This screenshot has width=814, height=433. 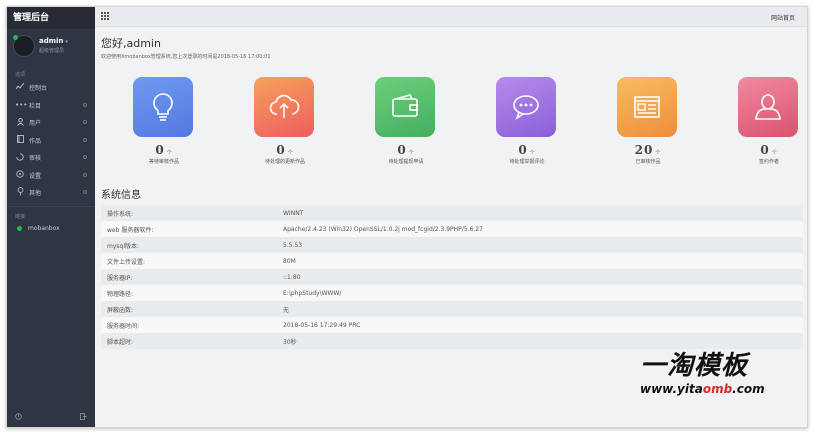 What do you see at coordinates (51, 18) in the screenshot?
I see `app-title: 管理后台` at bounding box center [51, 18].